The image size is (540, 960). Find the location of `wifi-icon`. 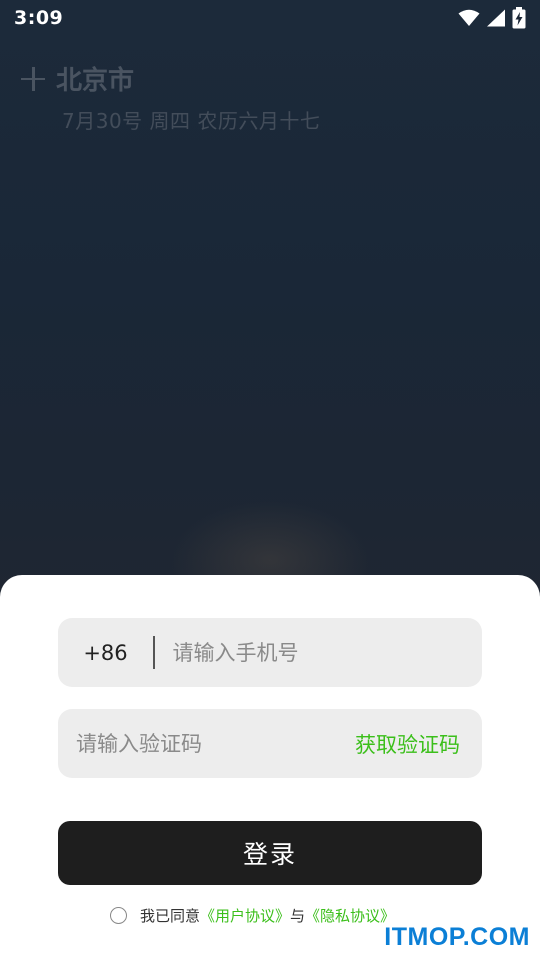

wifi-icon is located at coordinates (469, 18).